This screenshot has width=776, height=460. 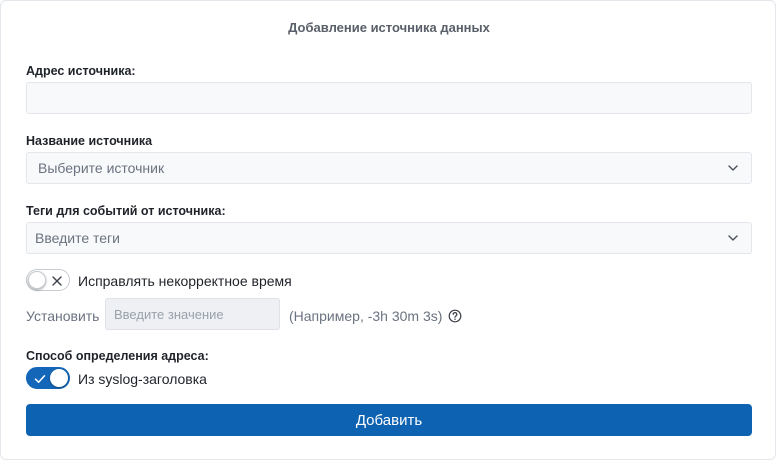 I want to click on set-value-input: Введите значение, so click(x=192, y=314).